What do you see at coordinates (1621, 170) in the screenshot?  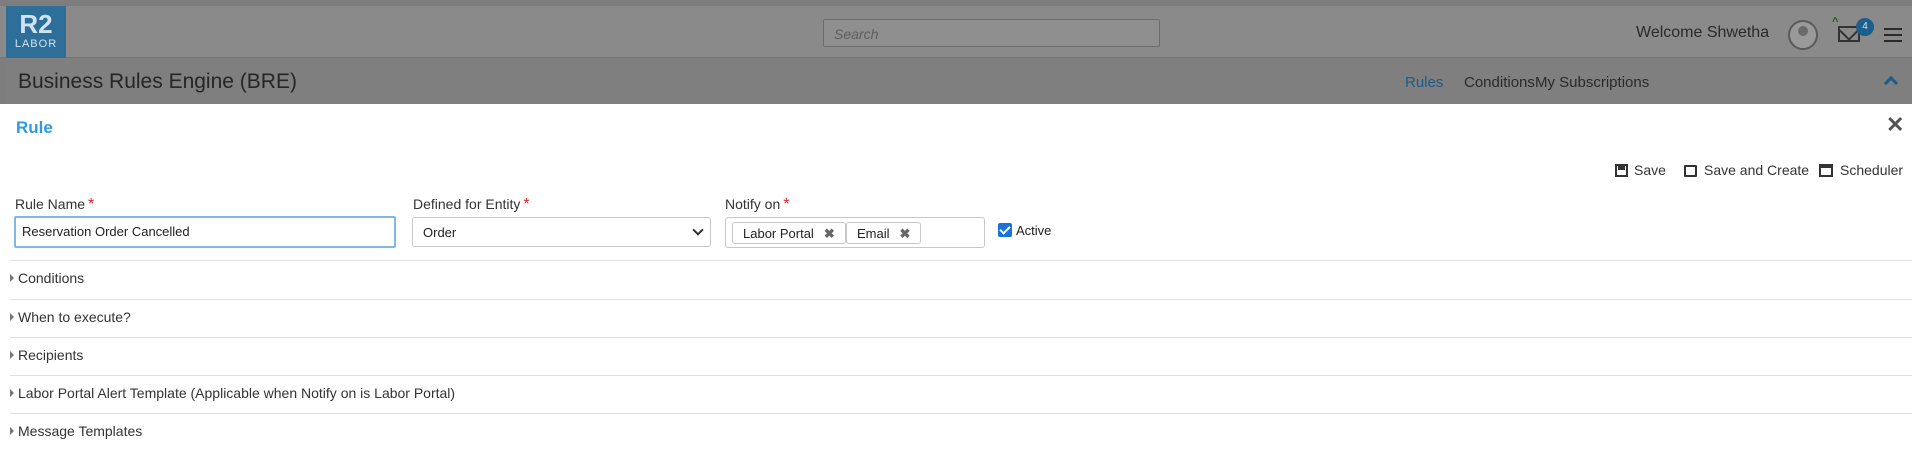 I see `save-icon` at bounding box center [1621, 170].